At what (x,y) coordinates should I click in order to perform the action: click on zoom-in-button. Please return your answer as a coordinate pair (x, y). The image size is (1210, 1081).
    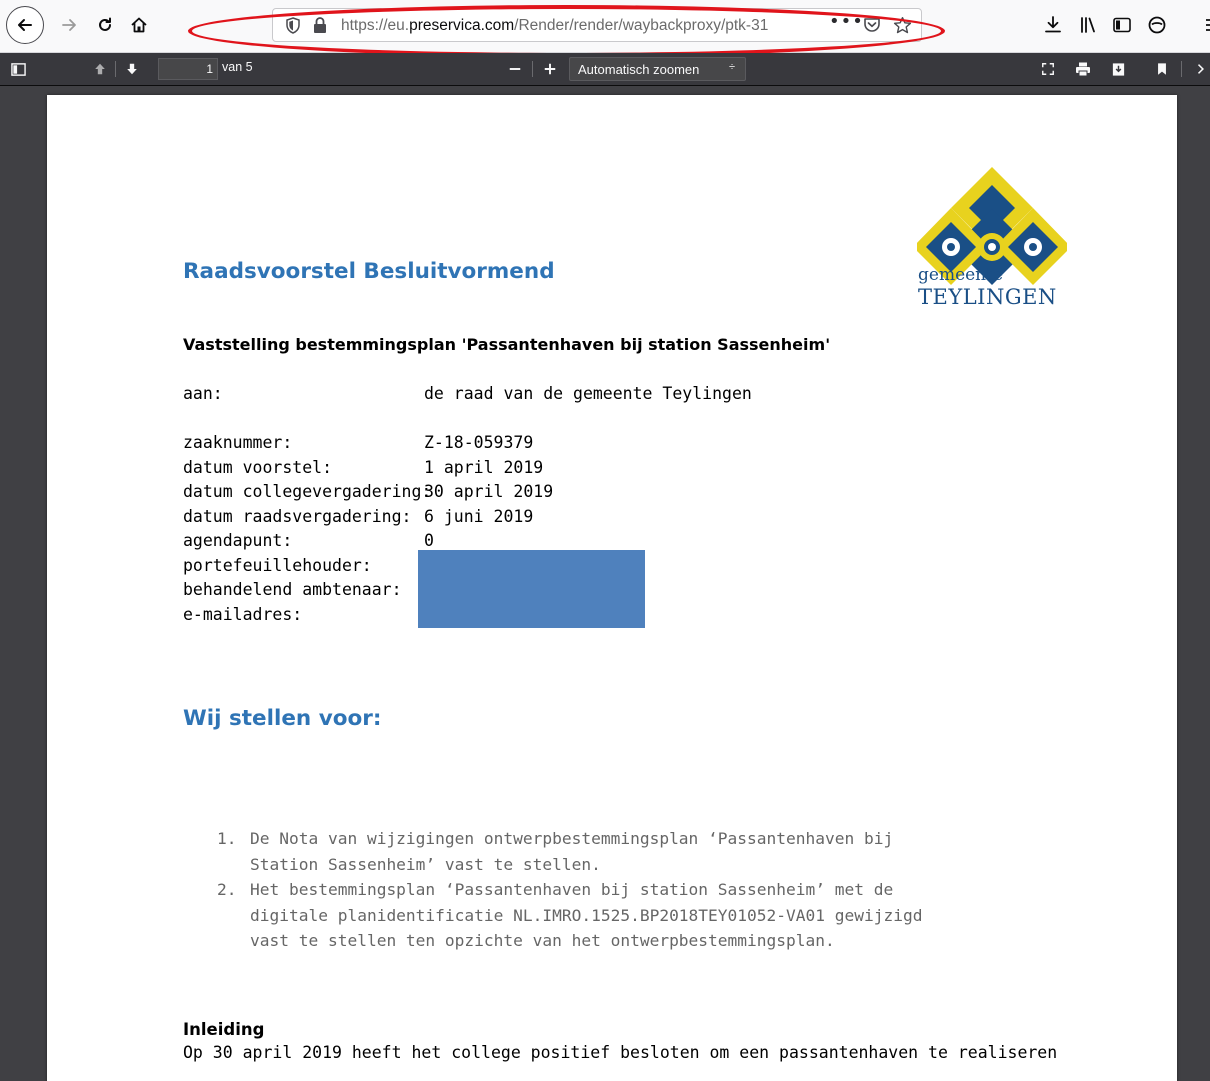
    Looking at the image, I should click on (550, 69).